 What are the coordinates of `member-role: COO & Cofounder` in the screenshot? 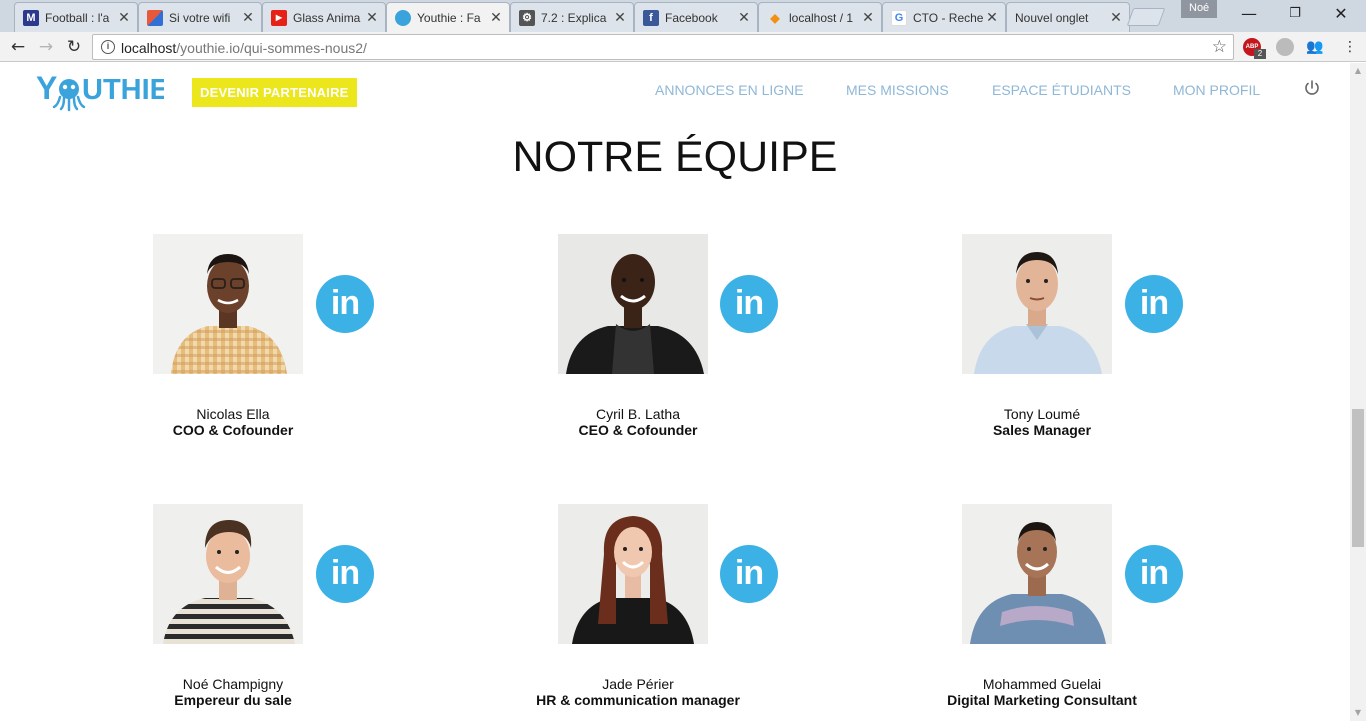 It's located at (233, 430).